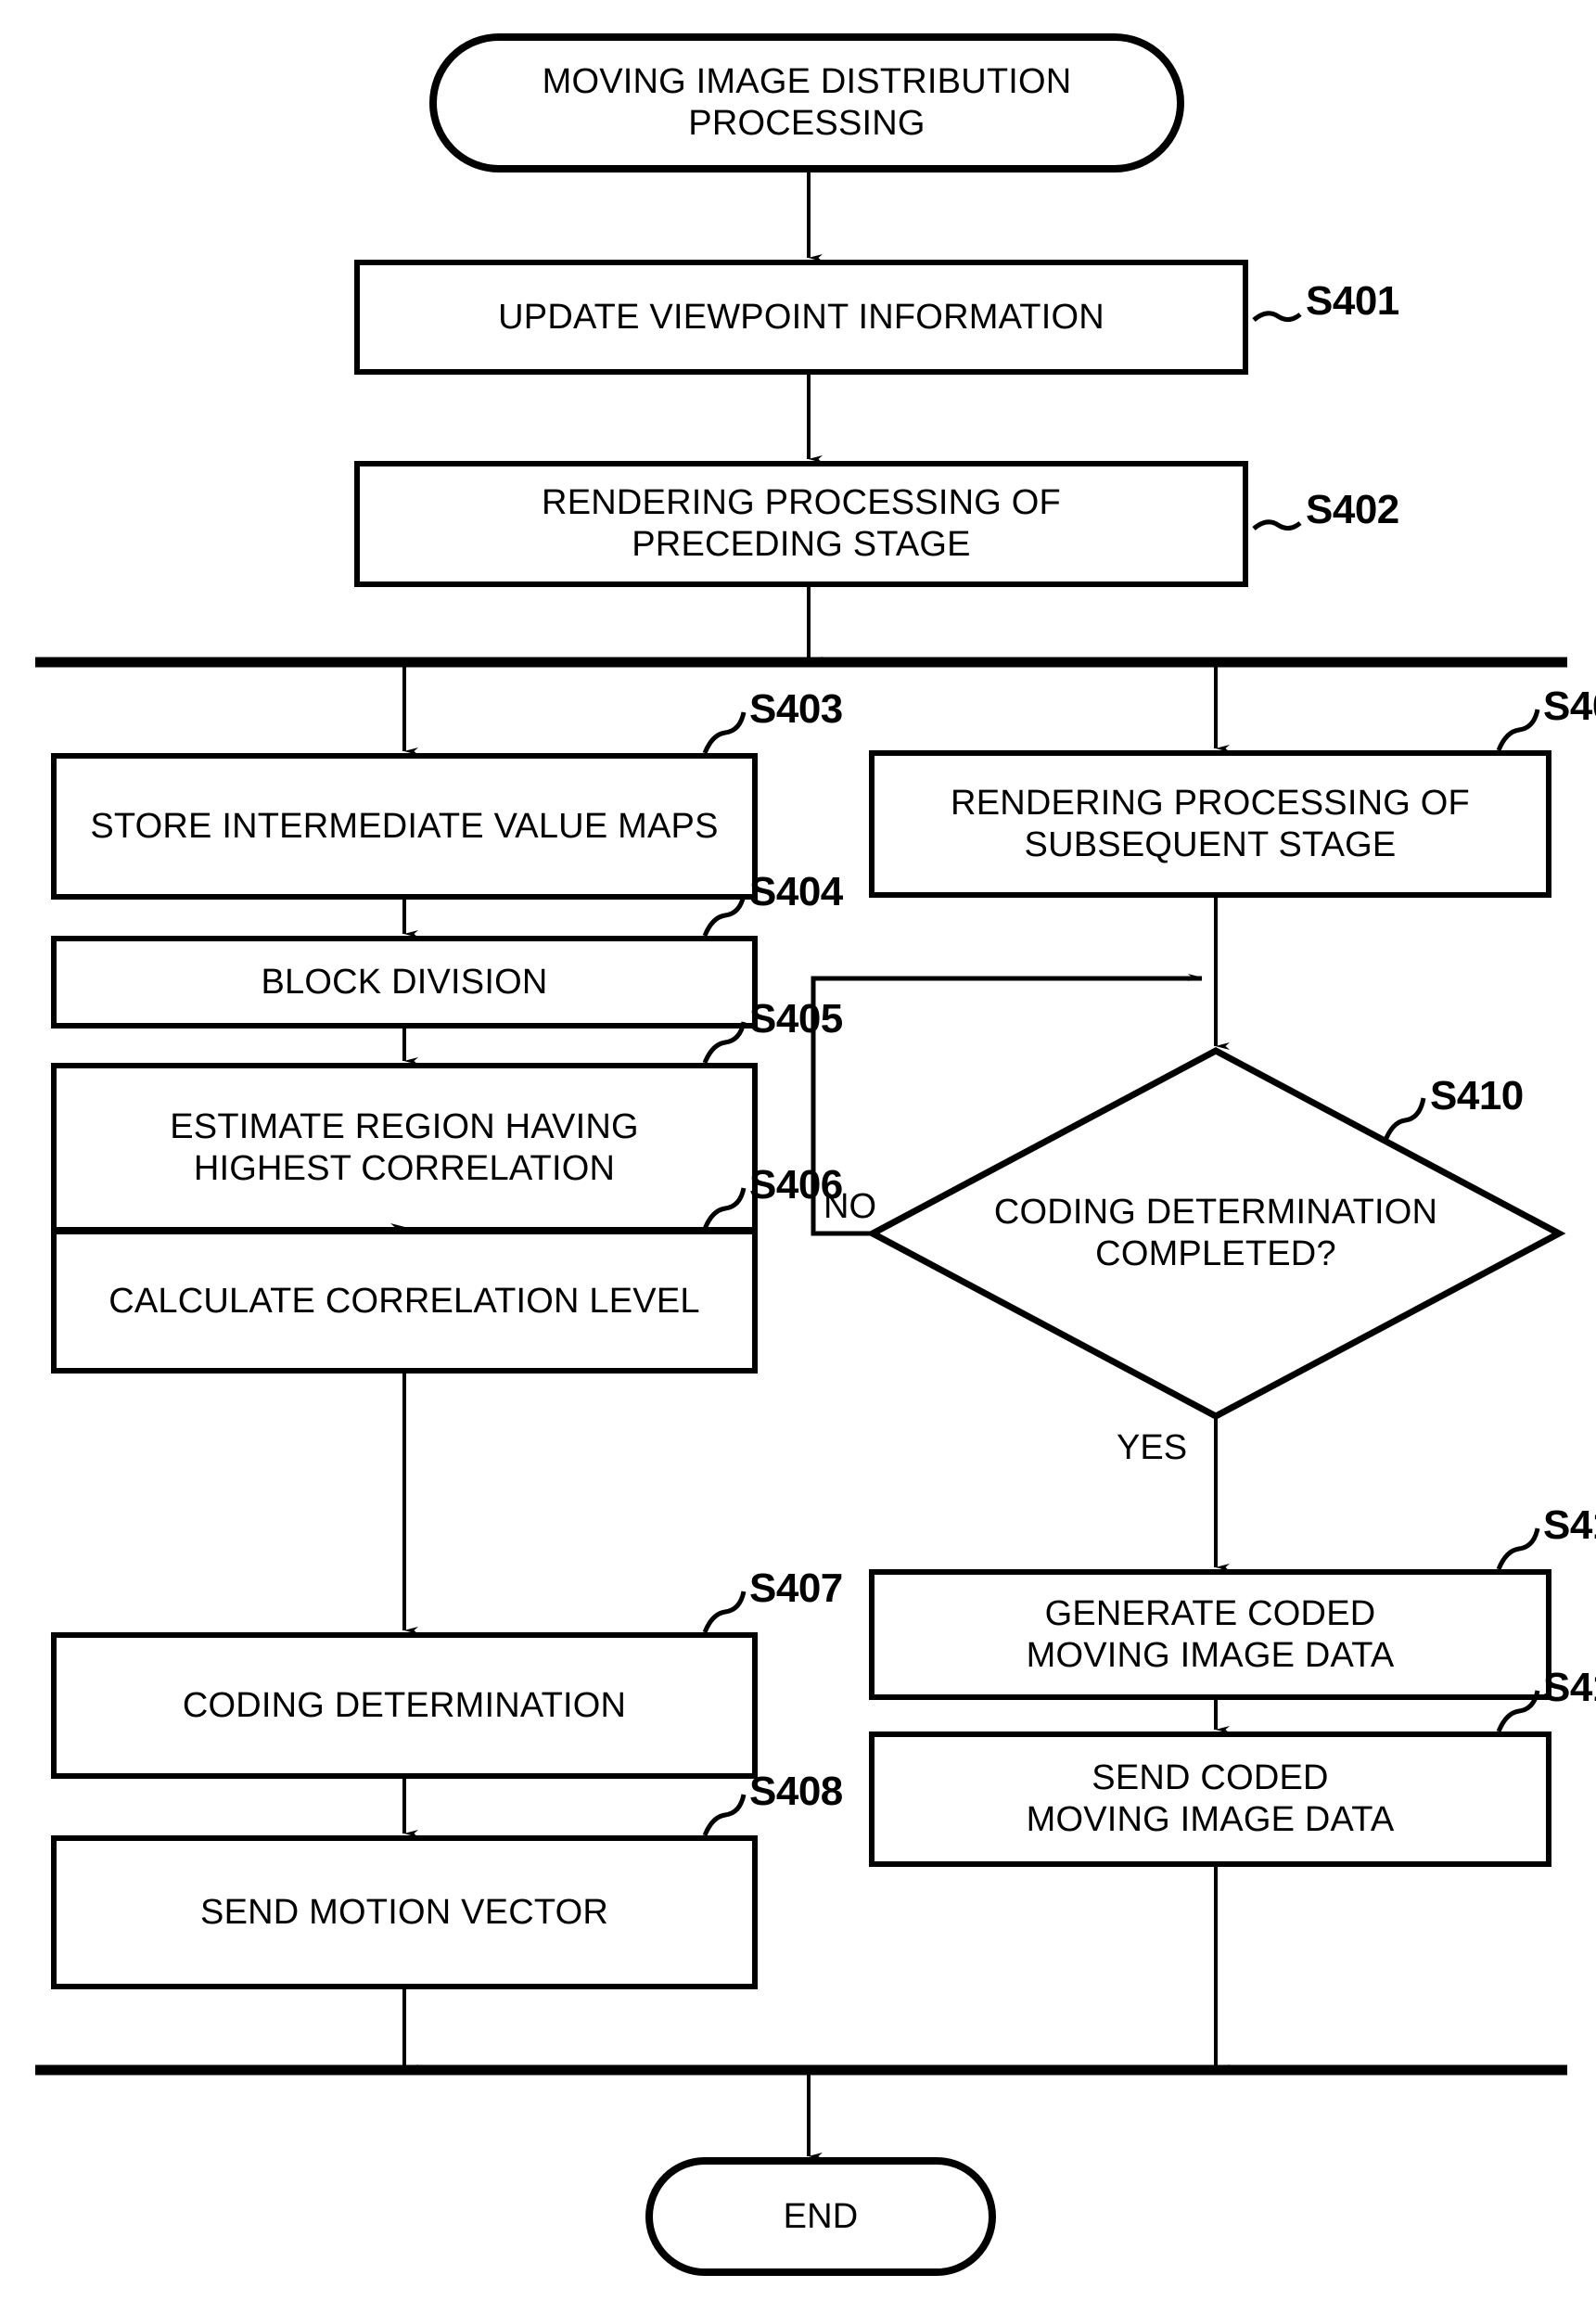  What do you see at coordinates (806, 102) in the screenshot?
I see `start-node-shape` at bounding box center [806, 102].